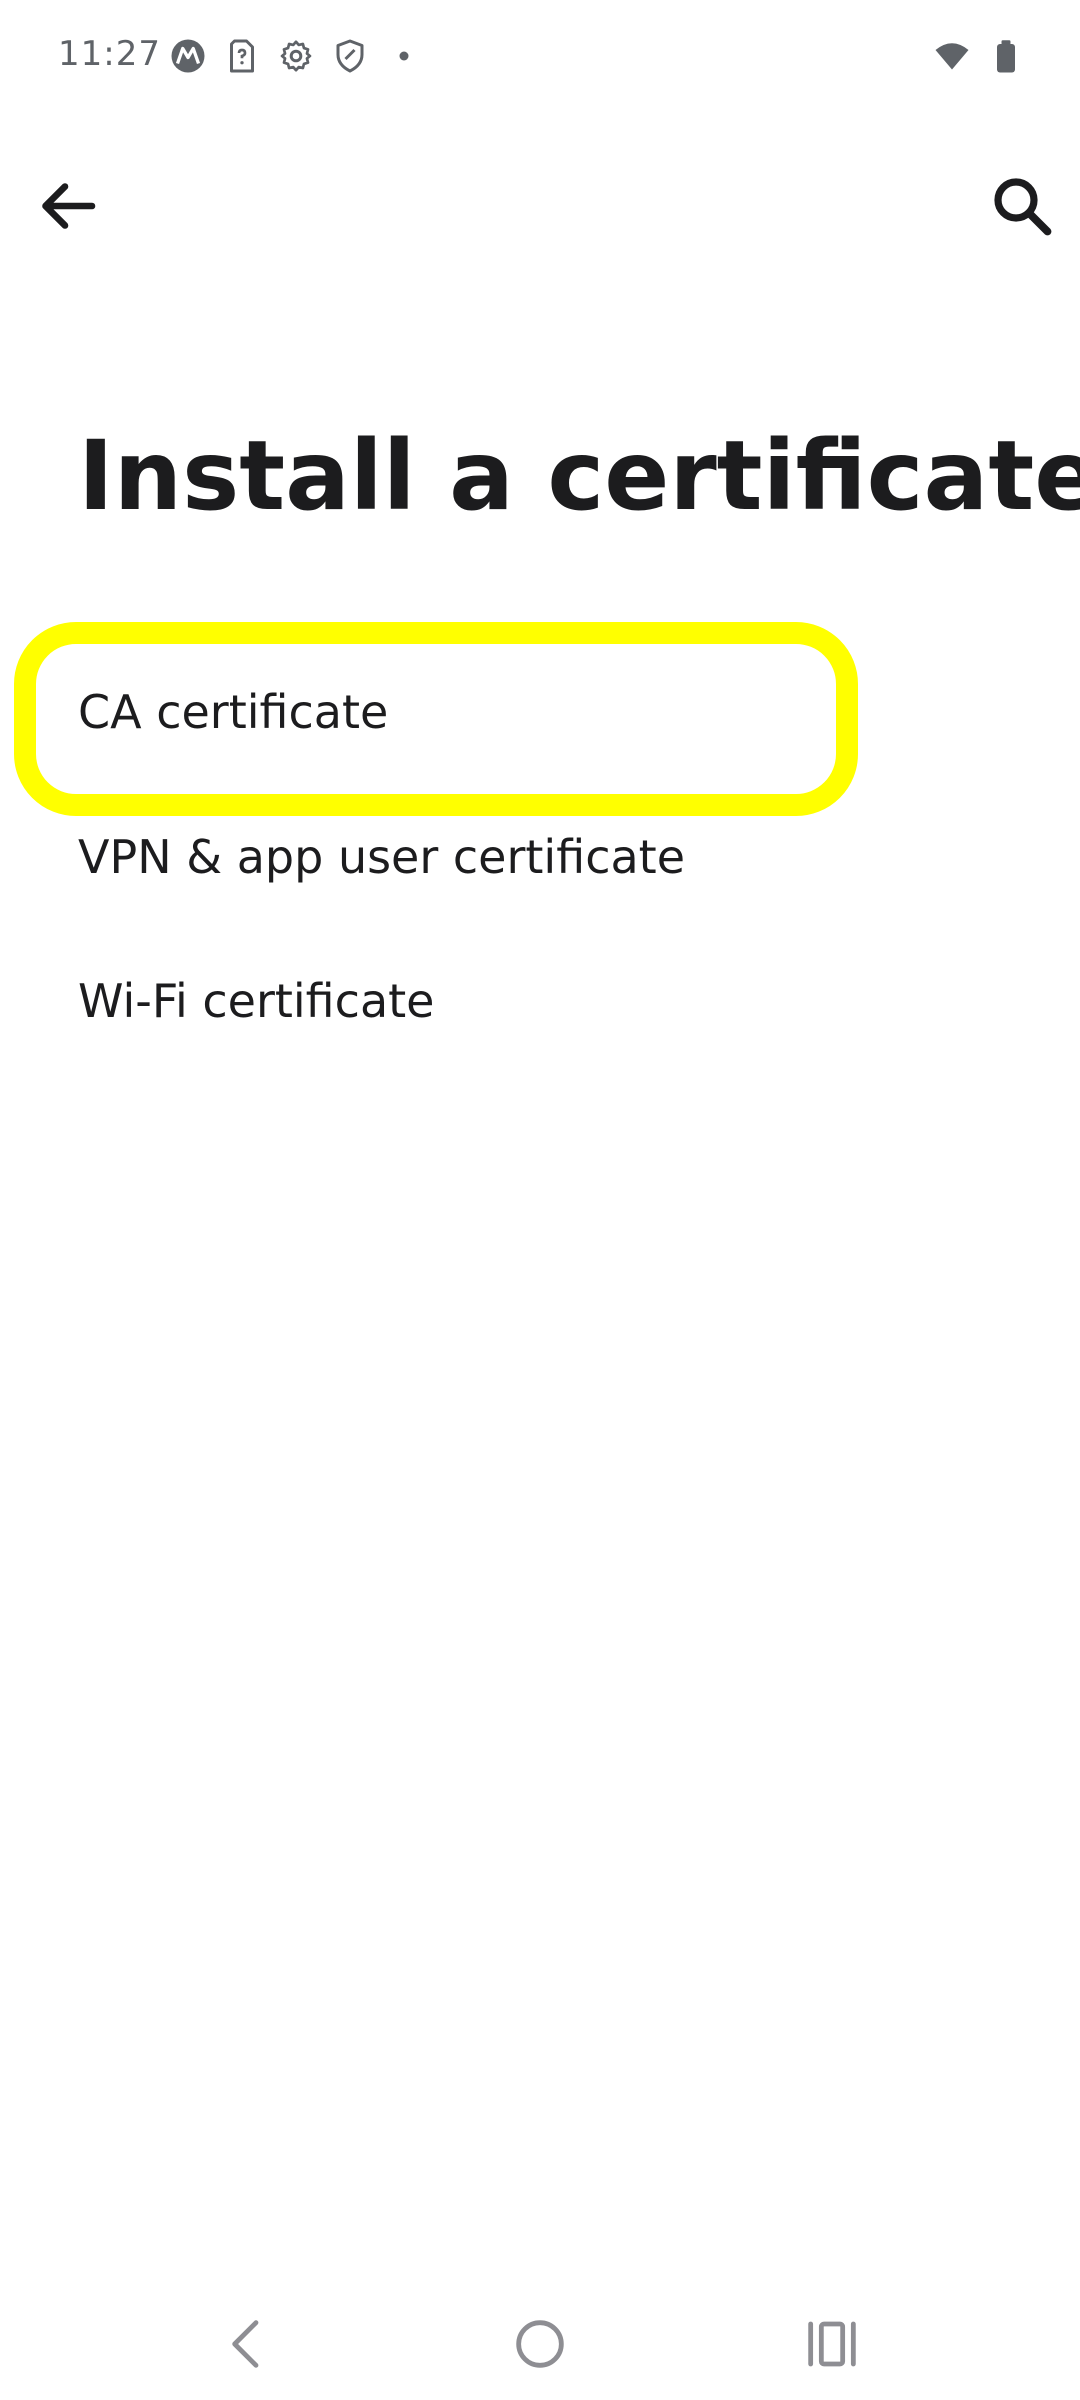 This screenshot has height=2400, width=1080. I want to click on nav-home-icon, so click(540, 2344).